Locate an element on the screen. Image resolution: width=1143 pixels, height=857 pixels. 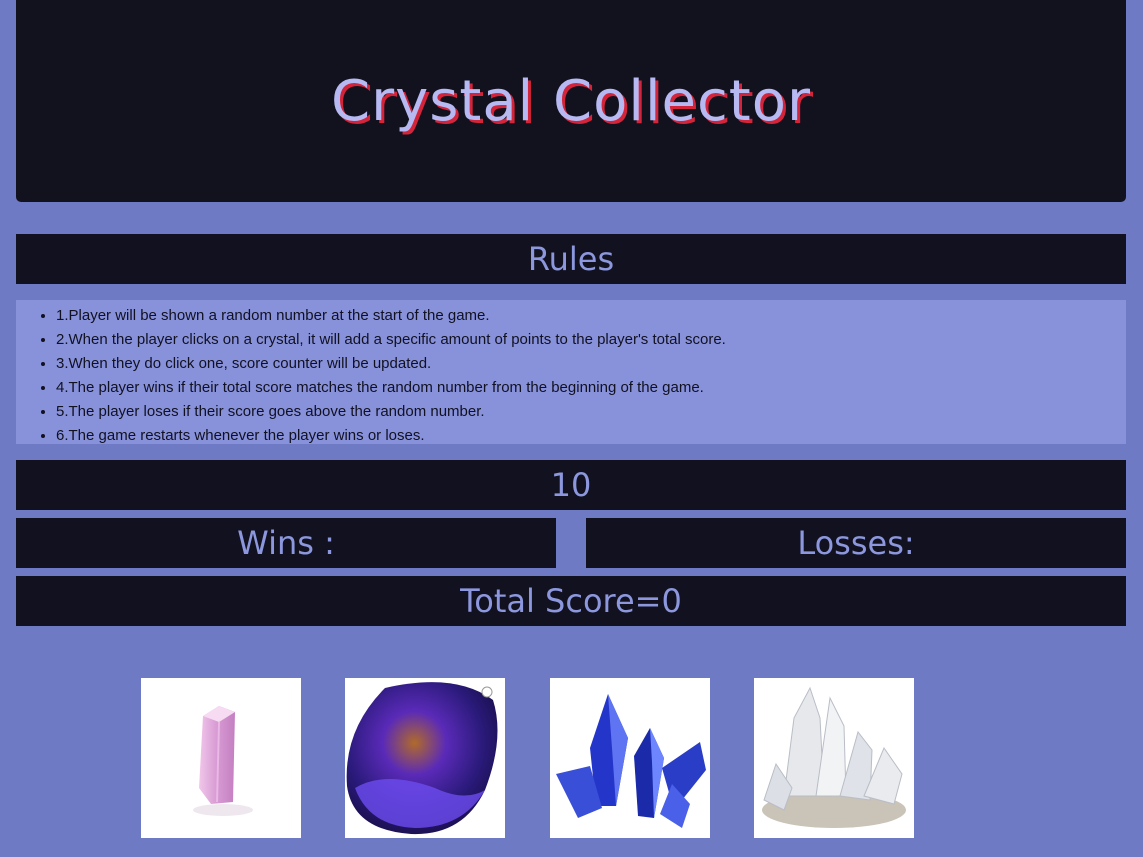
total-score: Total Score=0 is located at coordinates (571, 601).